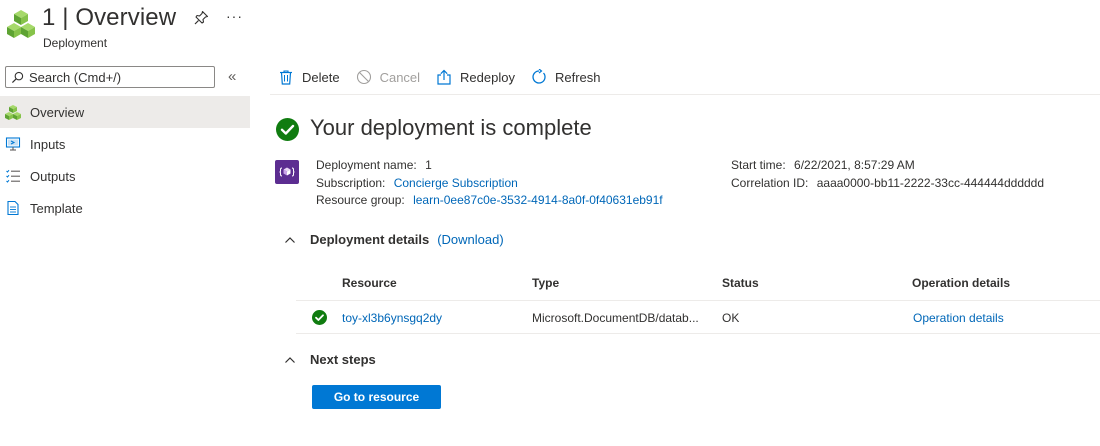 This screenshot has height=446, width=1100. I want to click on resource-link: toy-xl3b6ynsgq2dy, so click(392, 318).